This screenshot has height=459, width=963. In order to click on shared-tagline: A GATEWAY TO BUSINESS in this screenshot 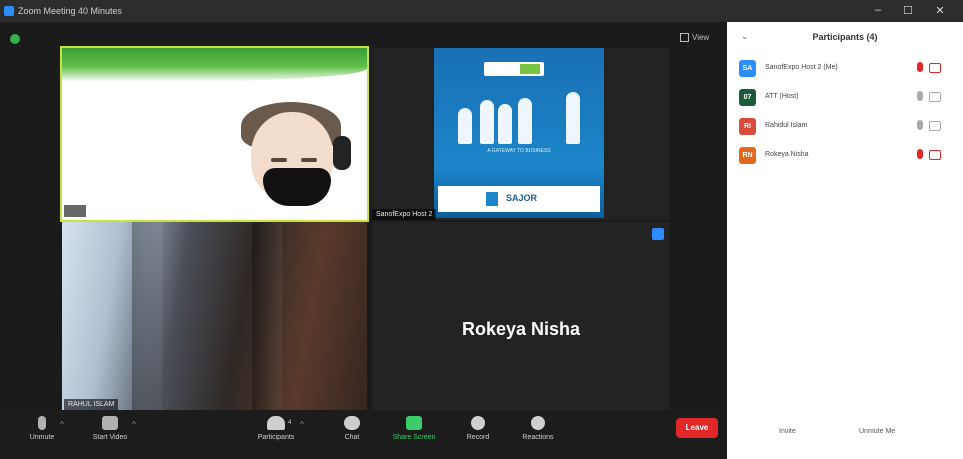, I will do `click(519, 151)`.